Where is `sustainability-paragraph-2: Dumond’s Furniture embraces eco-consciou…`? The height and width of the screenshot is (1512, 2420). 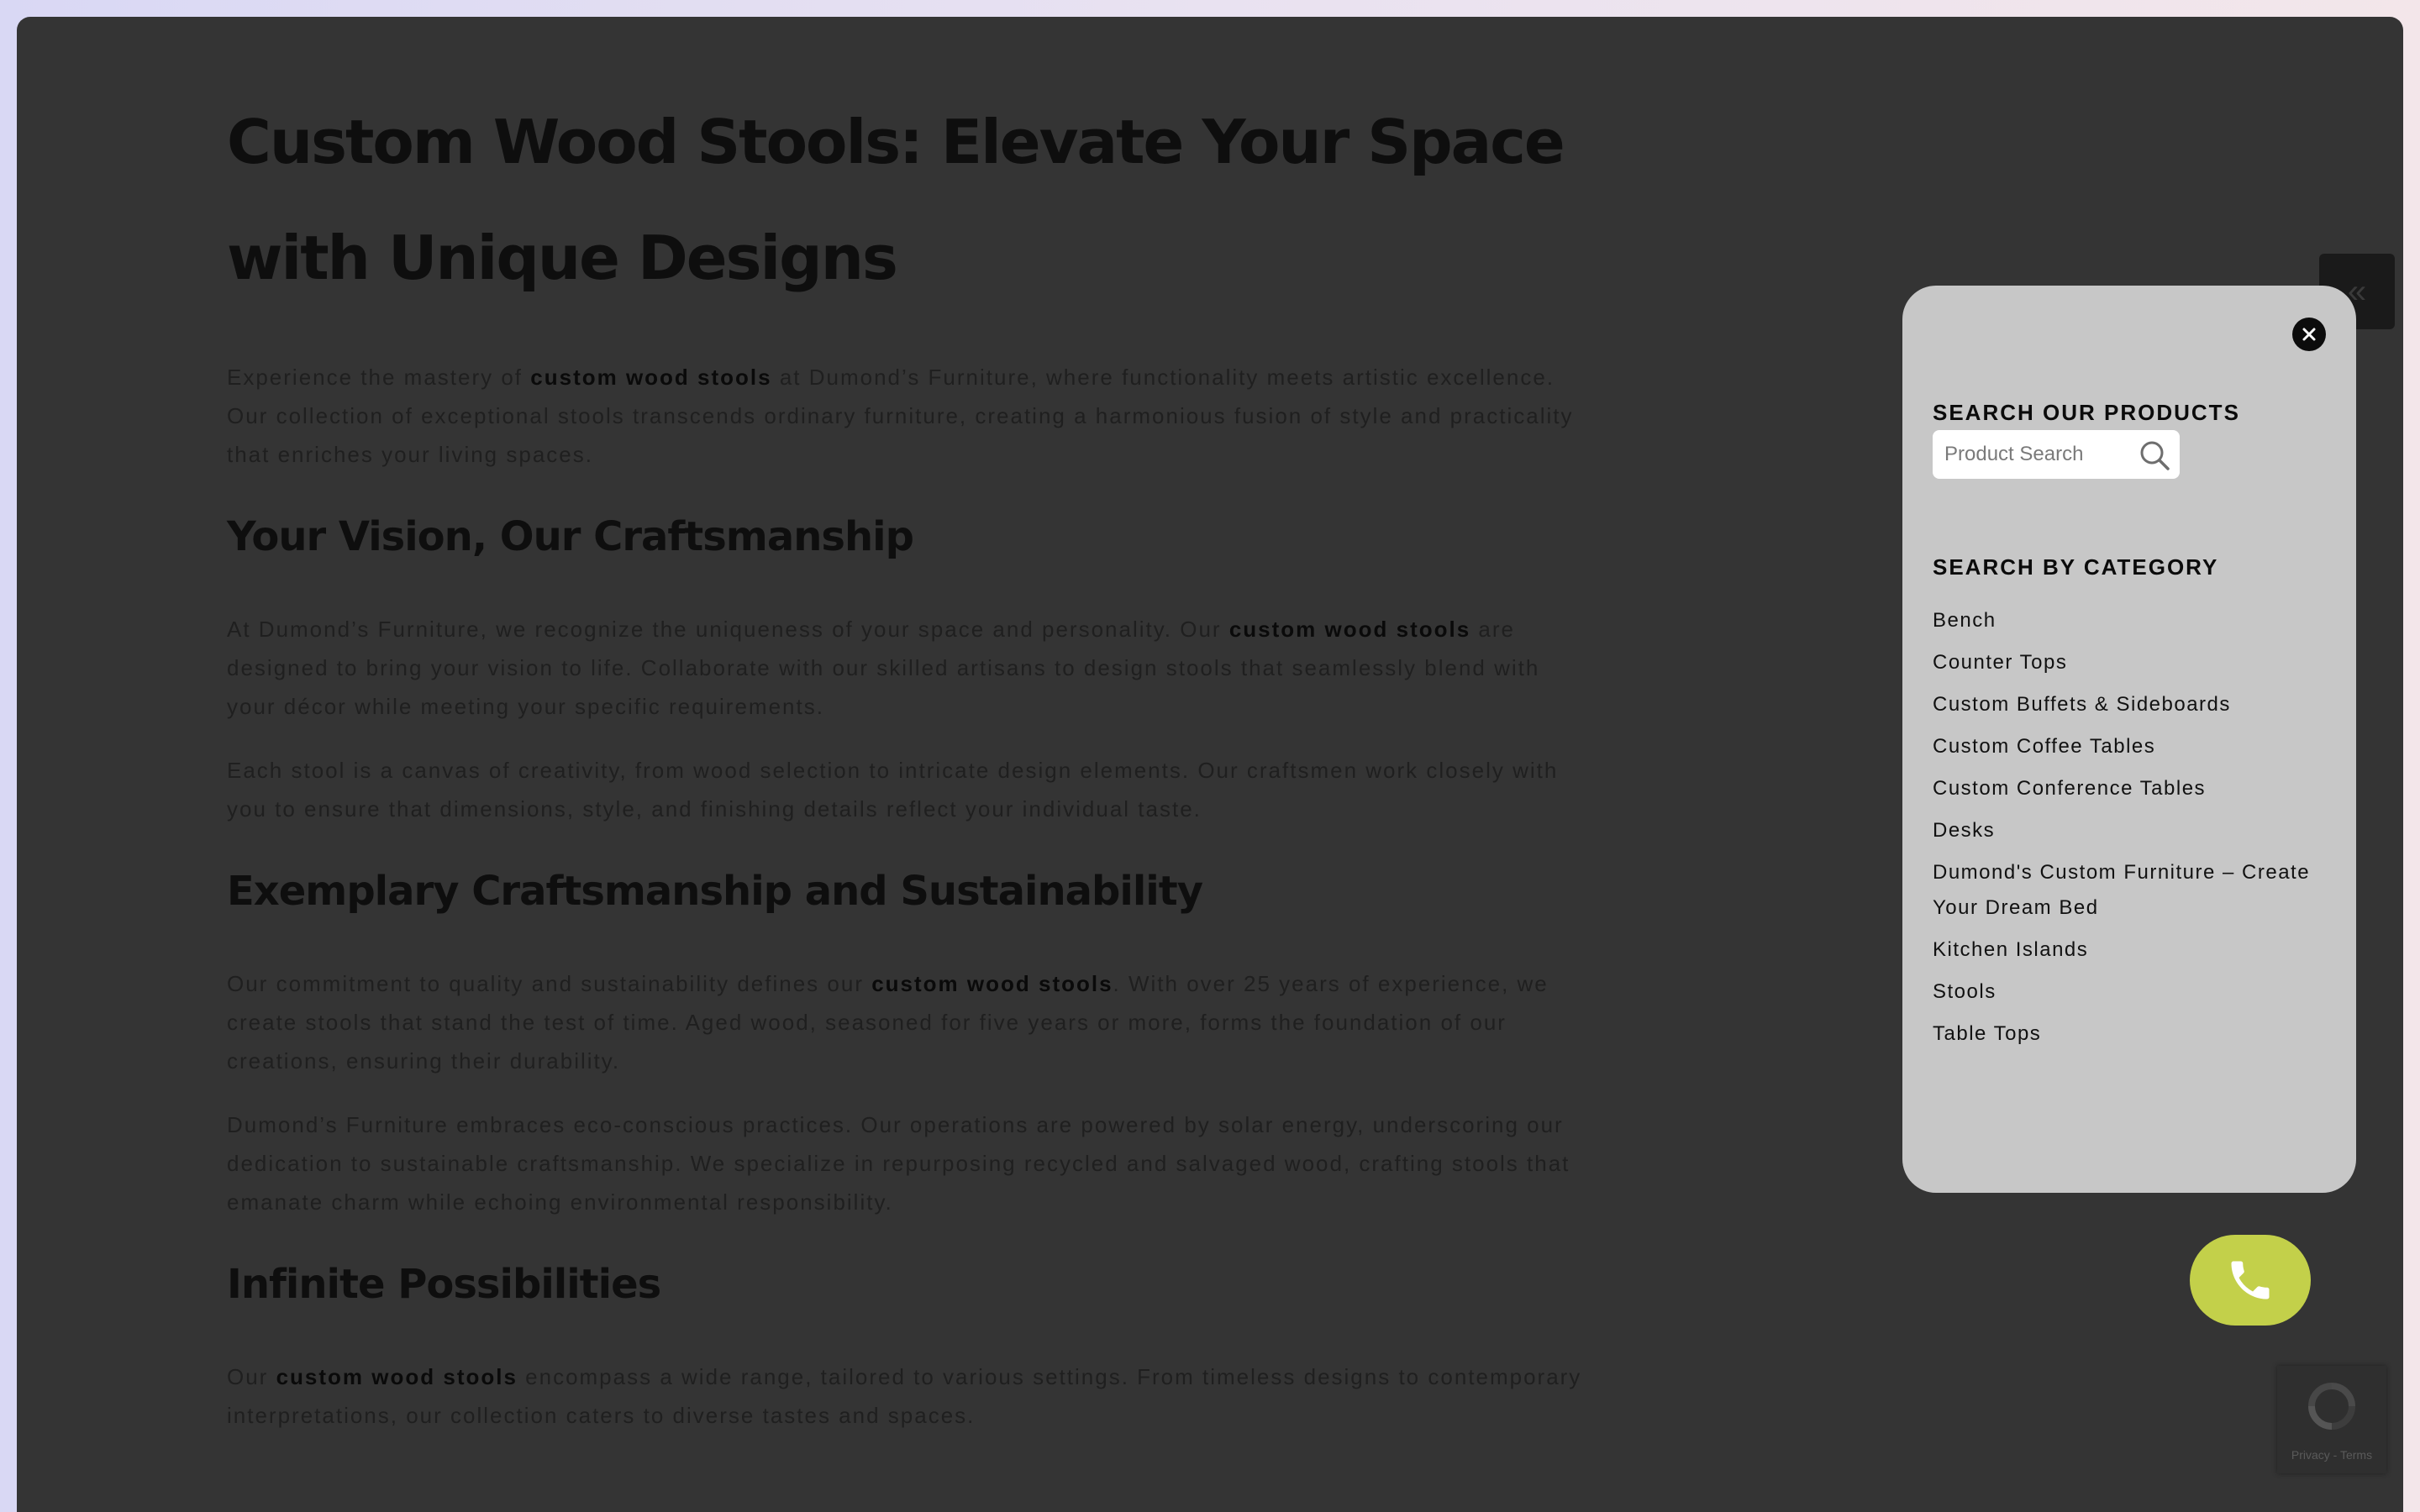
sustainability-paragraph-2: Dumond’s Furniture embraces eco-consciou… is located at coordinates (899, 1163).